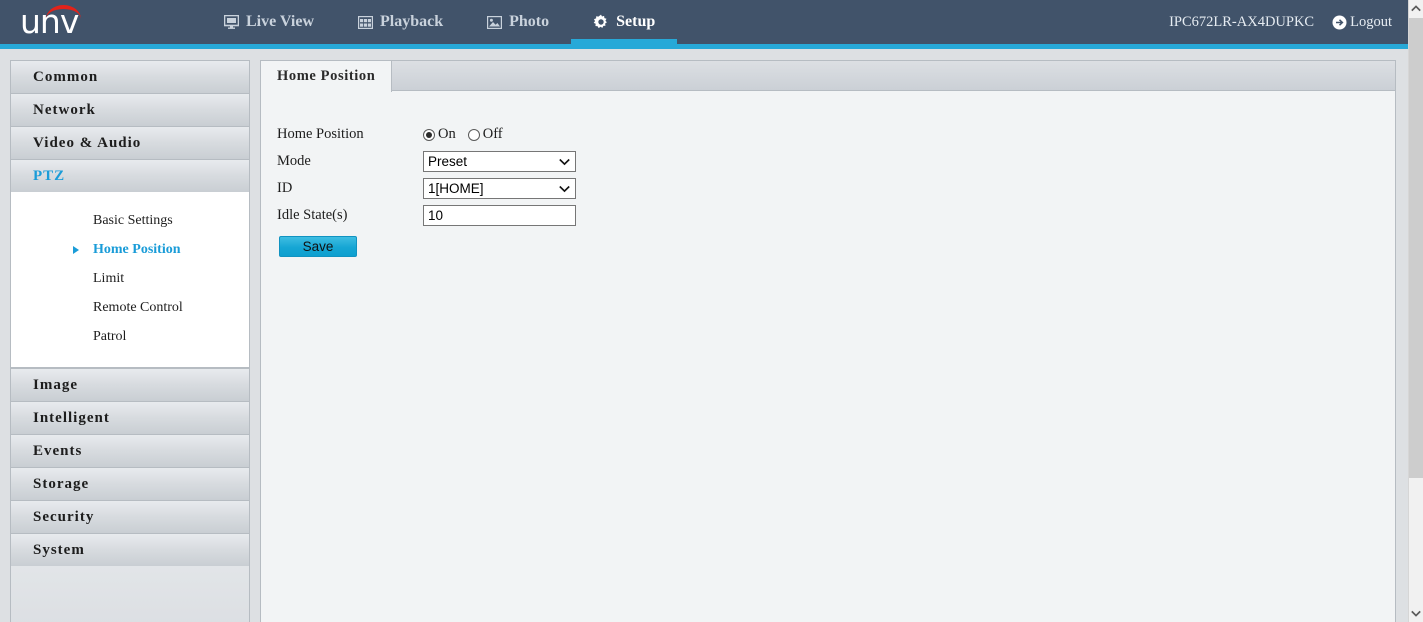 The height and width of the screenshot is (622, 1423). What do you see at coordinates (59, 549) in the screenshot?
I see `sidebar-group-label: System` at bounding box center [59, 549].